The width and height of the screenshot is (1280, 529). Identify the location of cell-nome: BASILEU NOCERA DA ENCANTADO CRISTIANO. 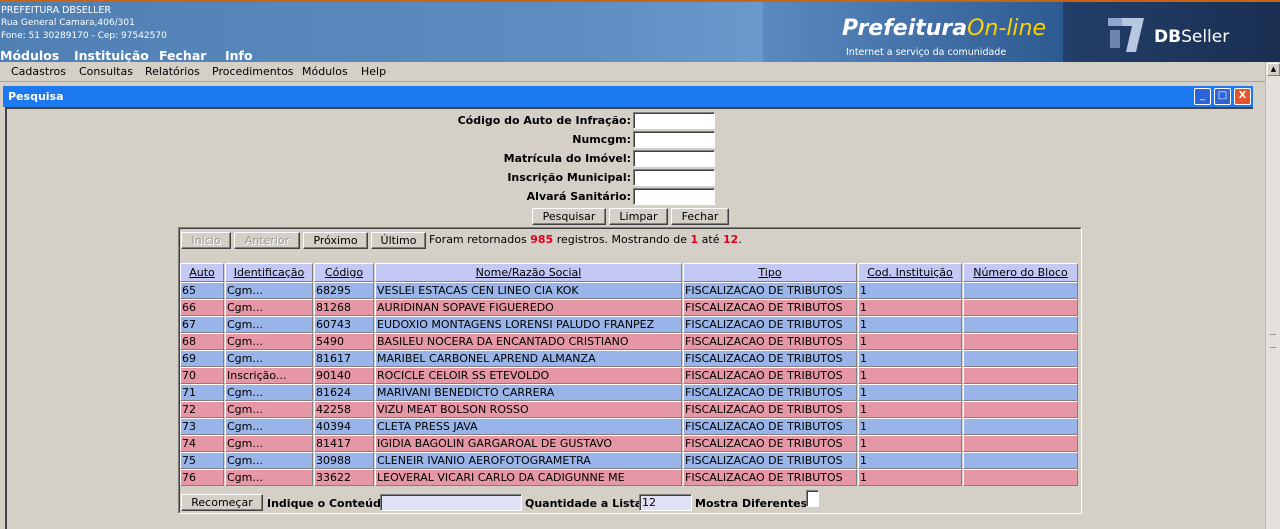
(528, 341).